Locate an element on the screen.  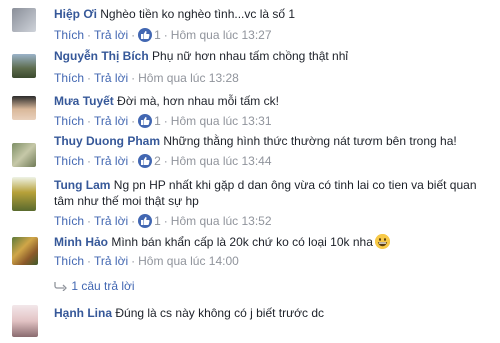
comment-timestamp: Hôm qua lúc 13:52 is located at coordinates (221, 221).